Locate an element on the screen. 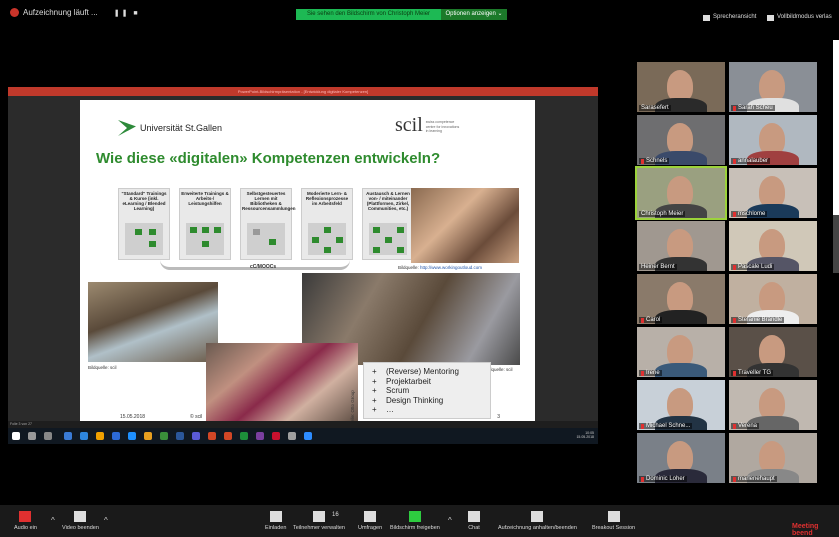 The image size is (839, 537). hsg-logo-icon is located at coordinates (127, 128).